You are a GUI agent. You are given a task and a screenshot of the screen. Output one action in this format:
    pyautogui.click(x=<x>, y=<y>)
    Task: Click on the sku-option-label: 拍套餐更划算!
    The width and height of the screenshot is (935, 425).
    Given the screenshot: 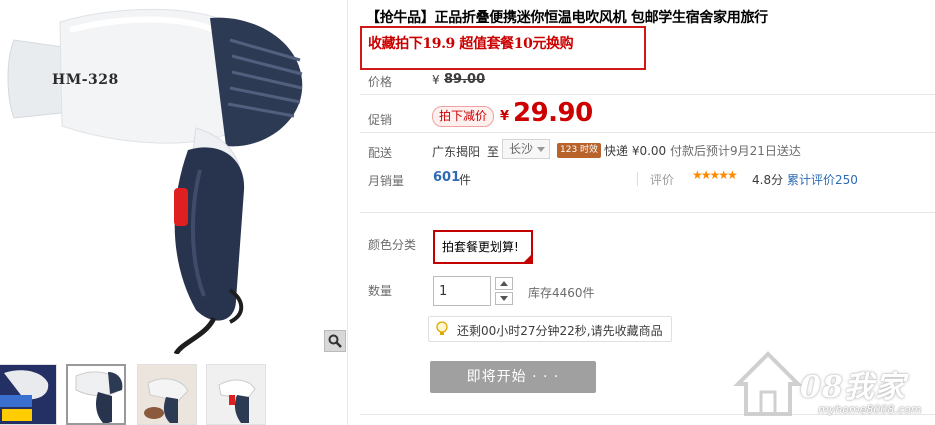 What is the action you would take?
    pyautogui.click(x=480, y=247)
    